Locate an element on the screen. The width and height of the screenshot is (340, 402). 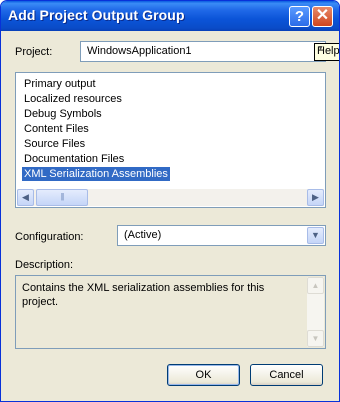
configuration-value: (Active) is located at coordinates (143, 235).